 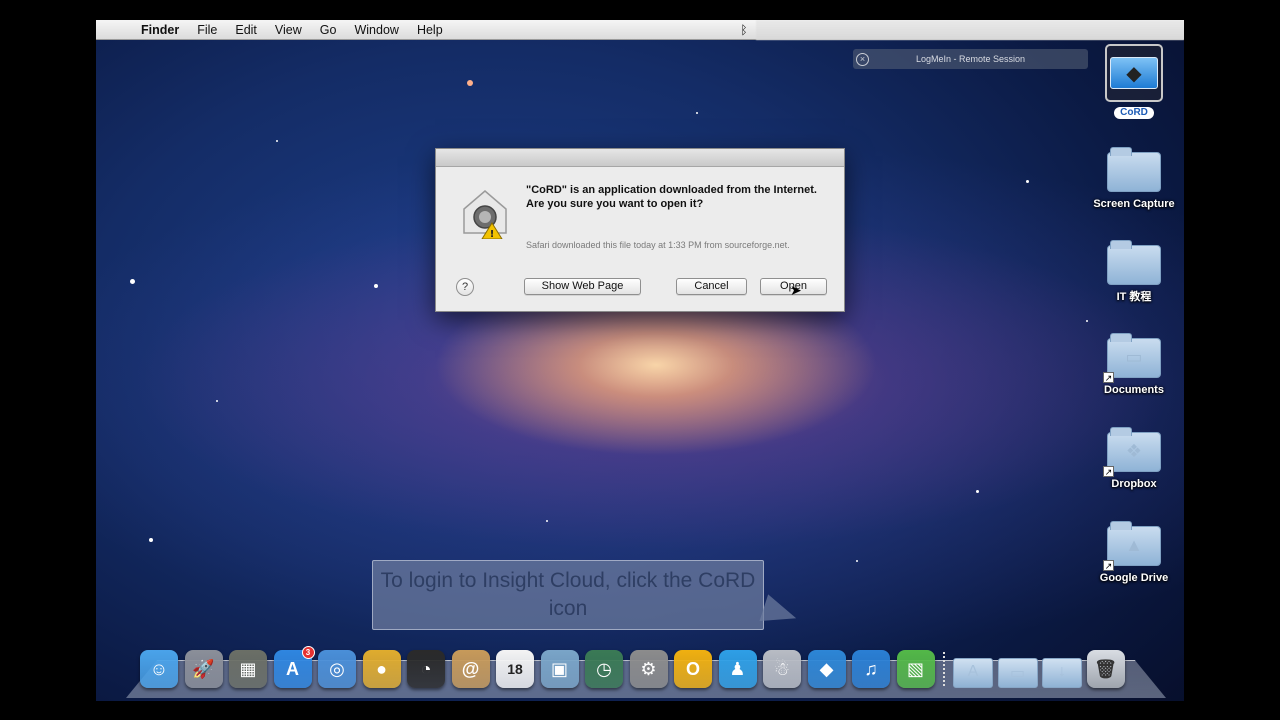 I want to click on dock-icon-glyph: ▦, so click(x=248, y=668).